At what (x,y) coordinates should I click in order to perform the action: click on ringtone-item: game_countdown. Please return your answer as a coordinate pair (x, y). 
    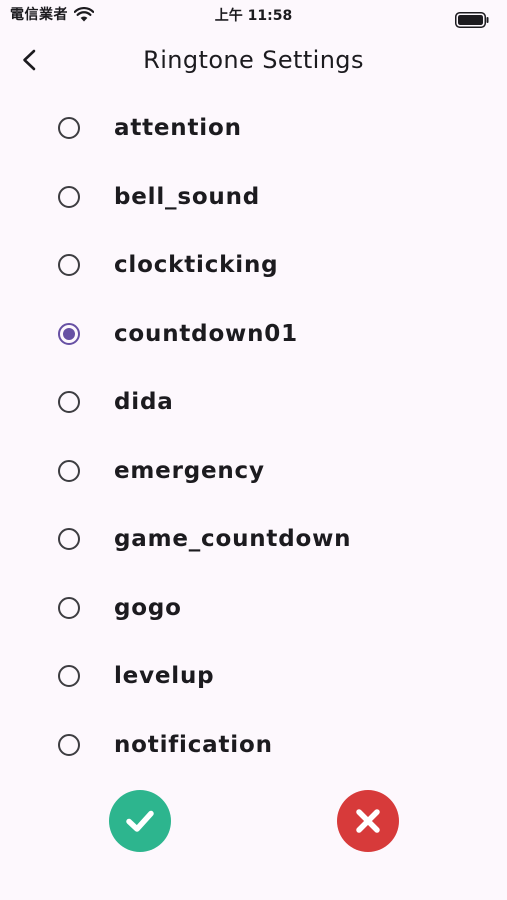
    Looking at the image, I should click on (253, 539).